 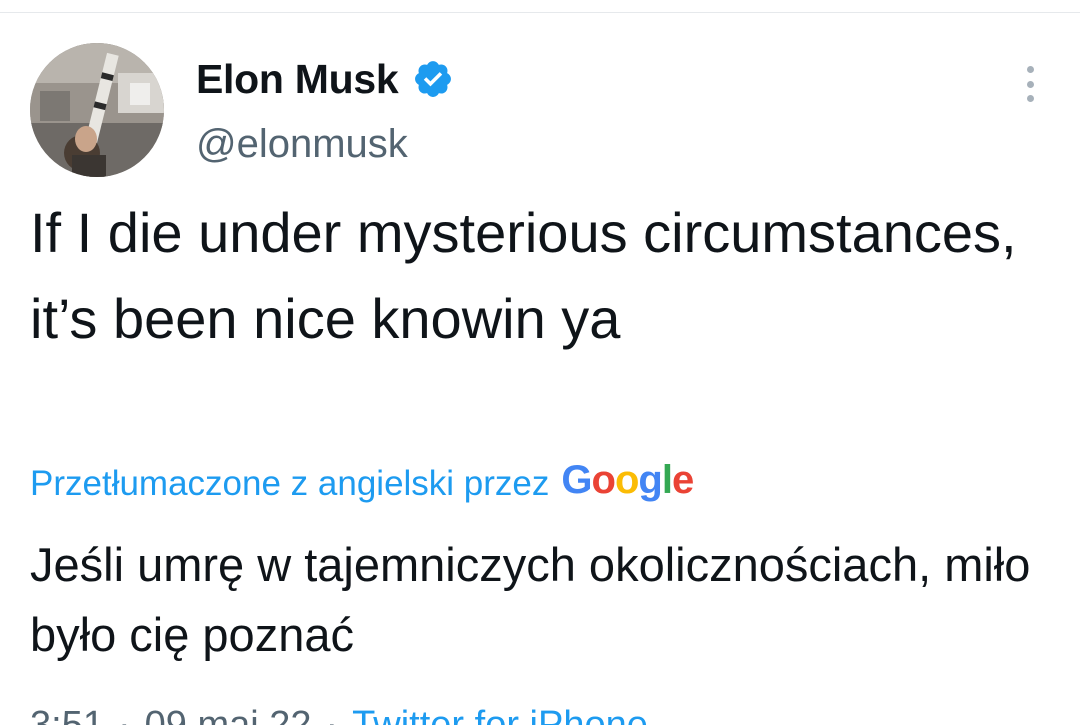 I want to click on author-name: Elon Musk, so click(x=297, y=79).